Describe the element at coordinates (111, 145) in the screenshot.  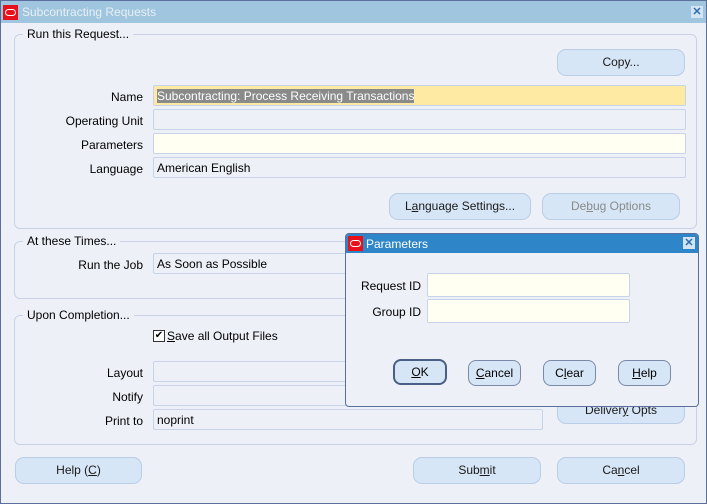
I see `parameters-label: Parameters` at that location.